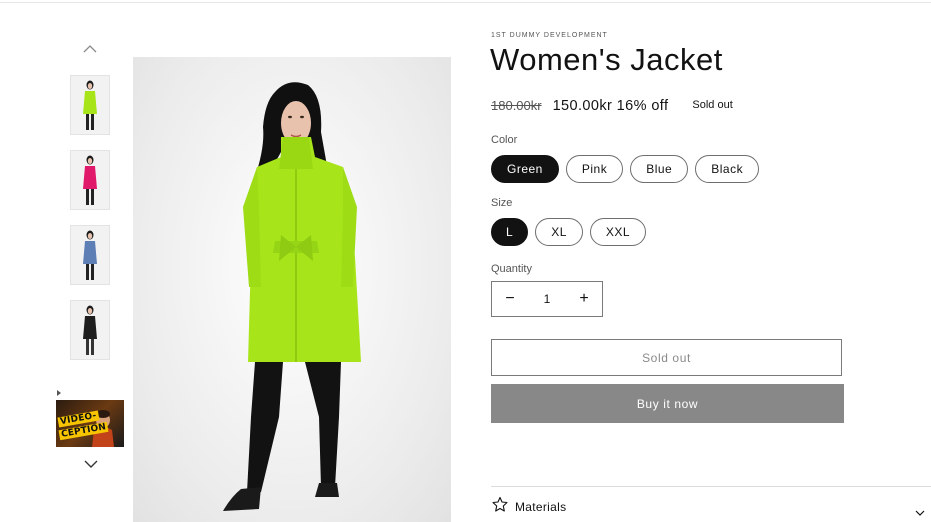  Describe the element at coordinates (594, 169) in the screenshot. I see `color-option-pink: Pink` at that location.